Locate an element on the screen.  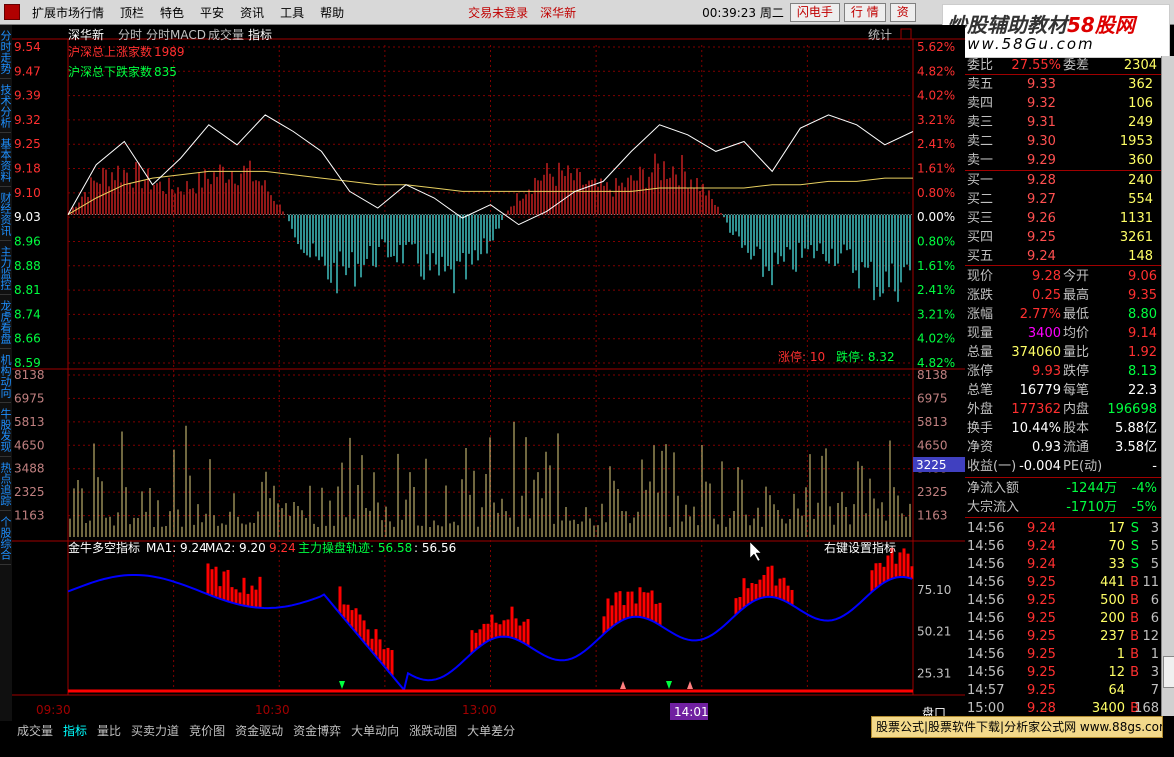
indicator-settings: 右键设置指标 is located at coordinates (860, 547).